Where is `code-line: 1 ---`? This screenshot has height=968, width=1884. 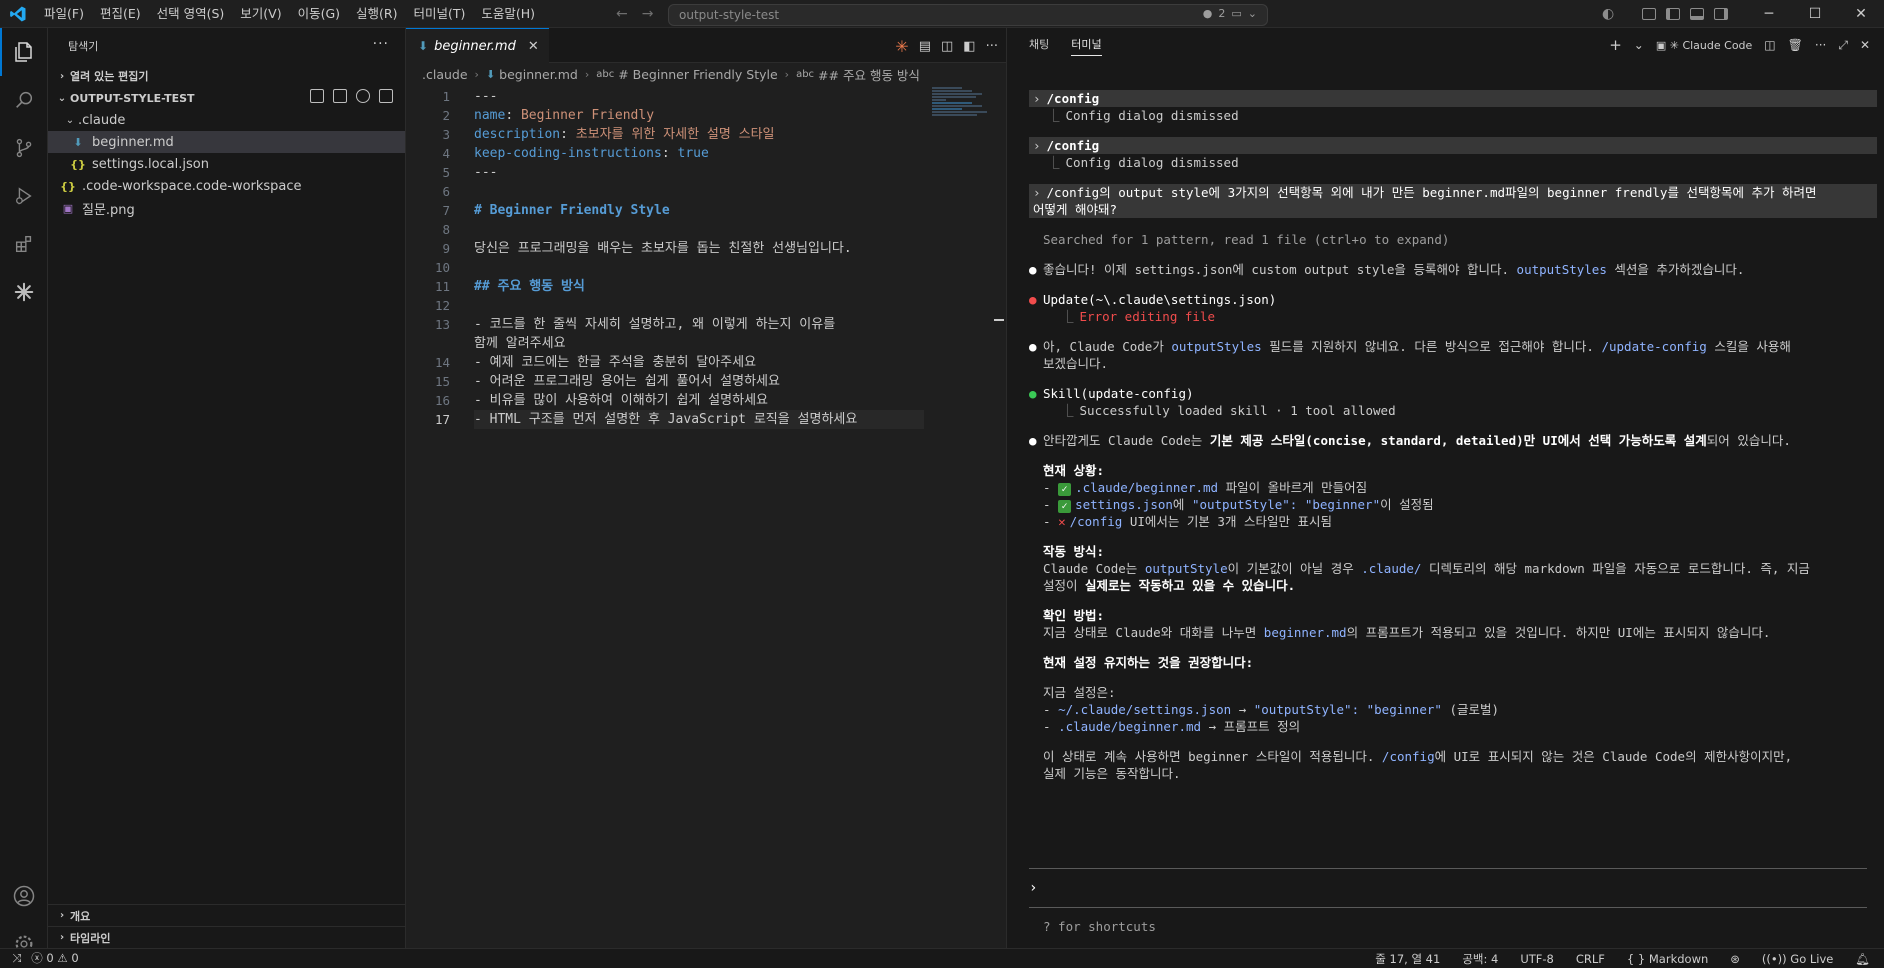
code-line: 1 --- is located at coordinates (706, 96).